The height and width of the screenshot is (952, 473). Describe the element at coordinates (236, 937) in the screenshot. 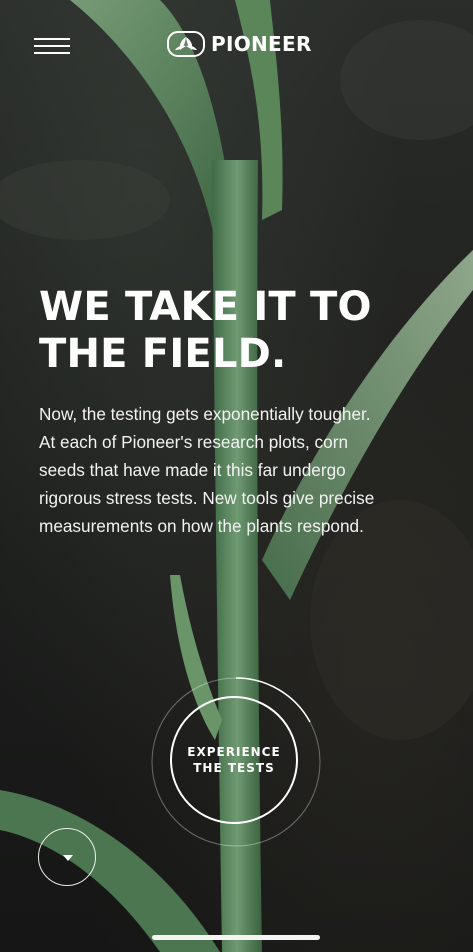

I see `home-indicator` at that location.